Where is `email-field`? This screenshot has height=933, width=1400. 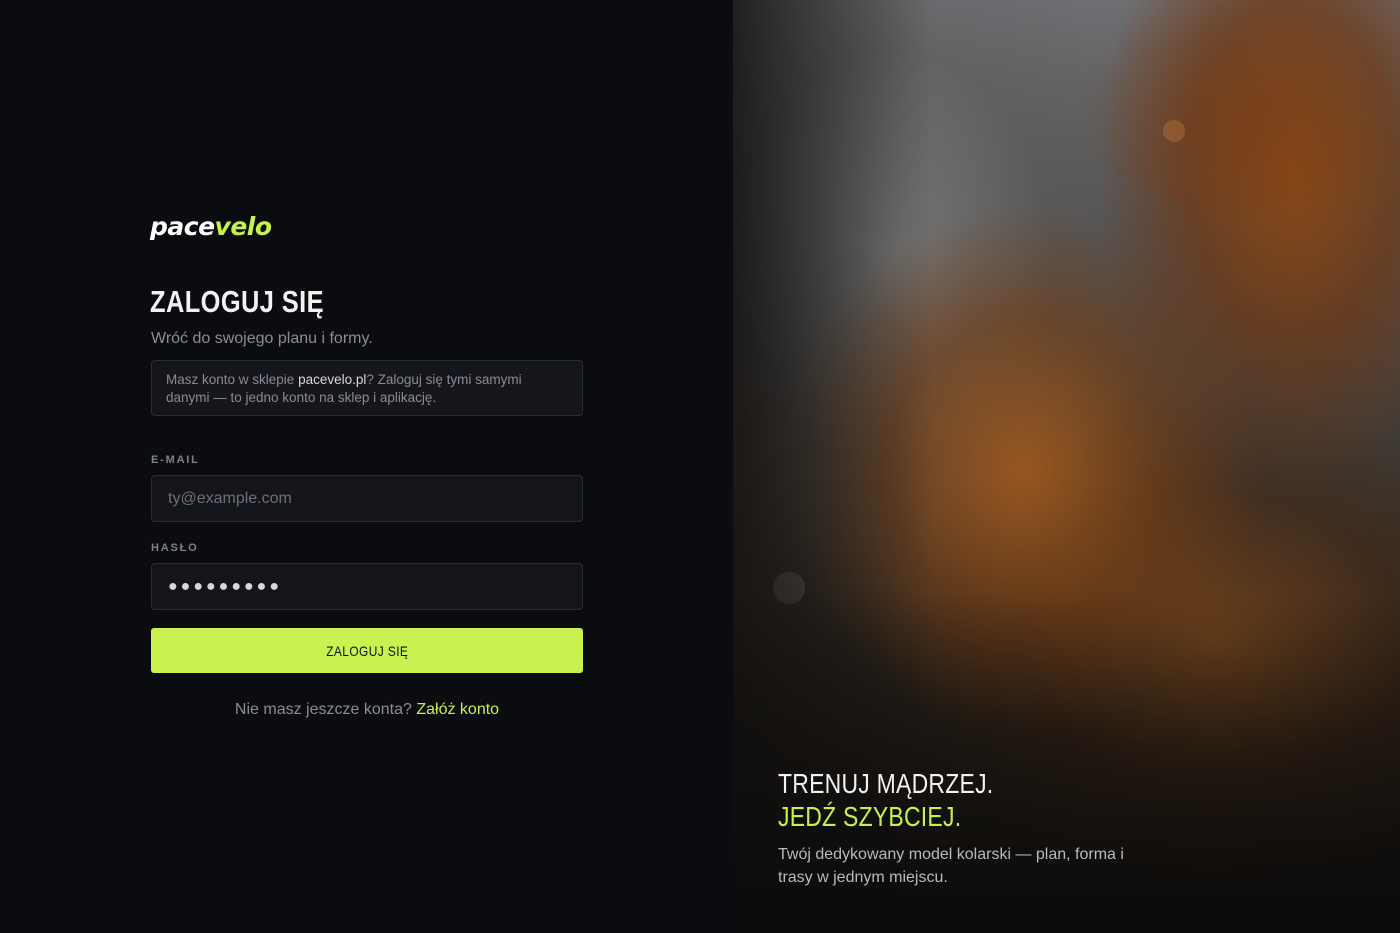 email-field is located at coordinates (367, 498).